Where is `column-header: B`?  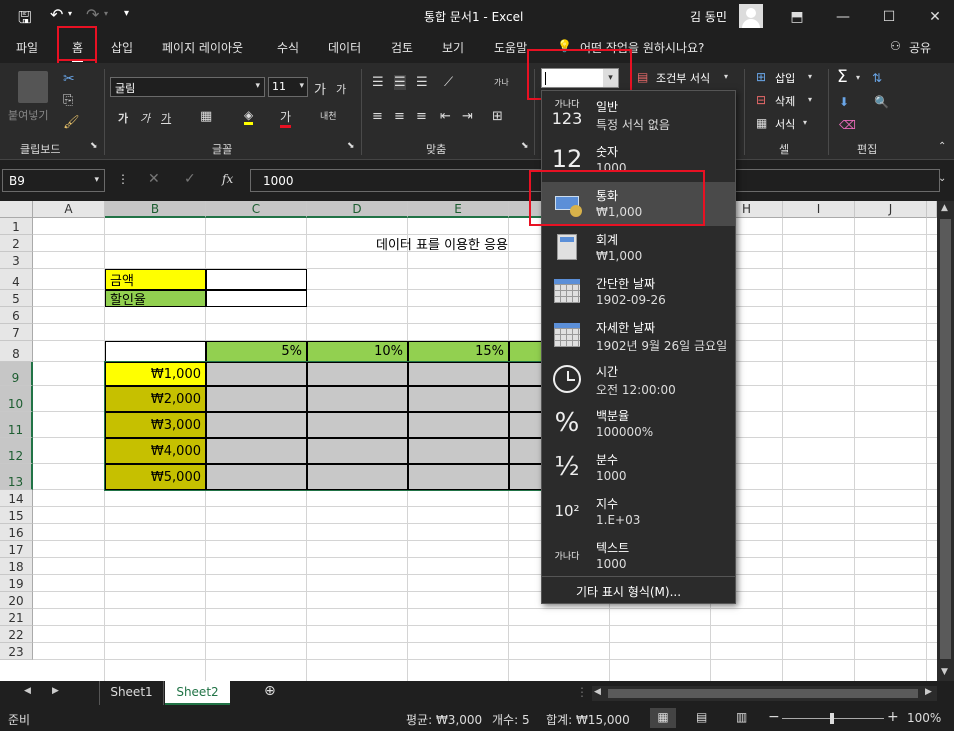
column-header: B is located at coordinates (155, 209).